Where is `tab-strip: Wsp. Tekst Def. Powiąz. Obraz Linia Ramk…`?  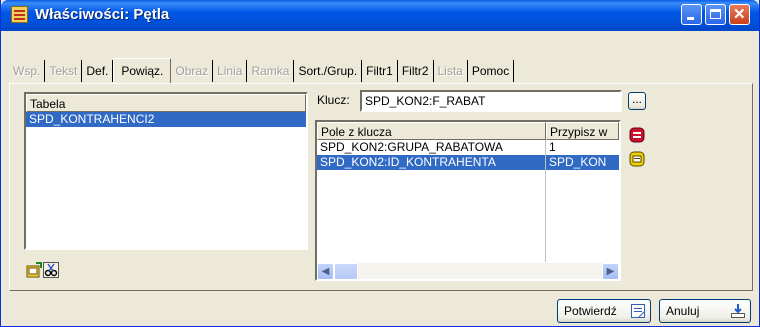 tab-strip: Wsp. Tekst Def. Powiąz. Obraz Linia Ramk… is located at coordinates (262, 70).